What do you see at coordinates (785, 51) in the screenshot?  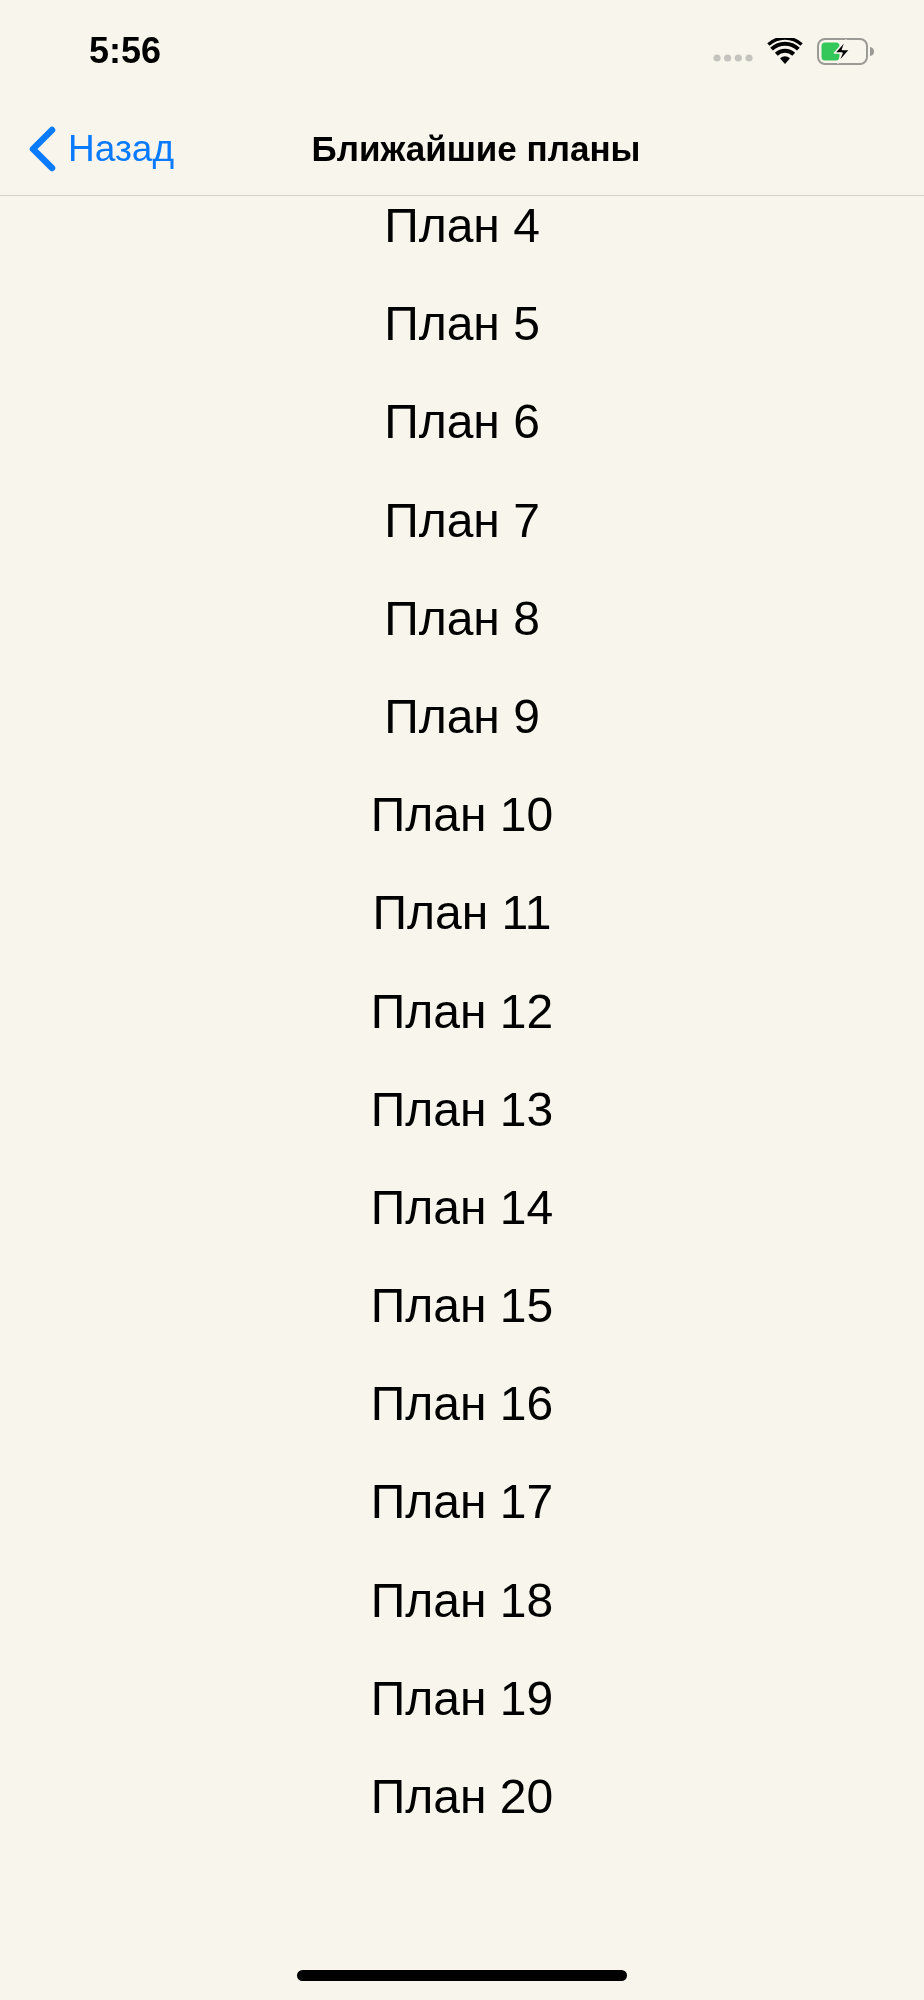 I see `wifi-icon` at bounding box center [785, 51].